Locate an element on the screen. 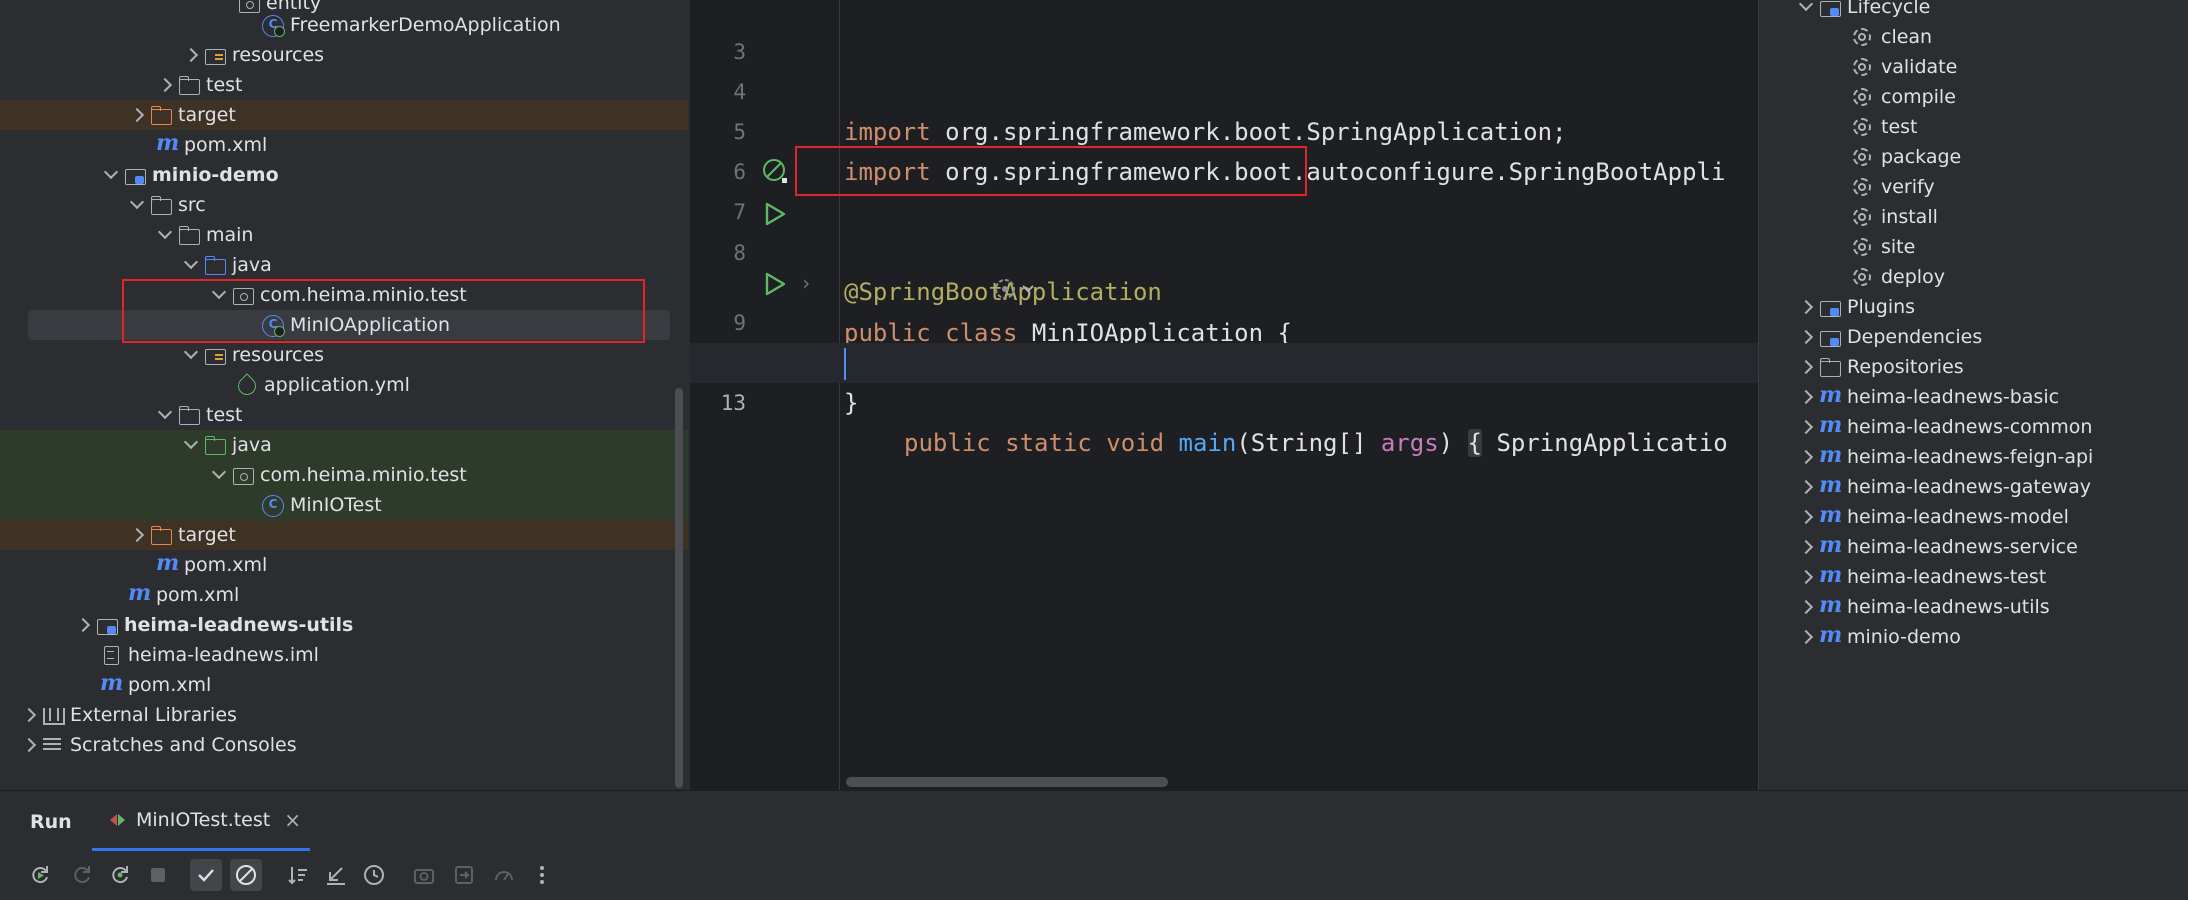  maven-goal-install: install is located at coordinates (1894, 217).